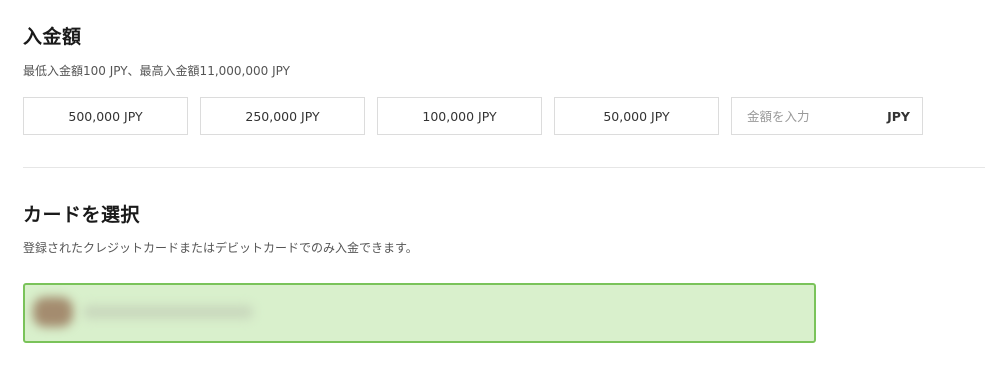 This screenshot has width=985, height=372. Describe the element at coordinates (52, 37) in the screenshot. I see `deposit-amount-title: 入金額` at that location.